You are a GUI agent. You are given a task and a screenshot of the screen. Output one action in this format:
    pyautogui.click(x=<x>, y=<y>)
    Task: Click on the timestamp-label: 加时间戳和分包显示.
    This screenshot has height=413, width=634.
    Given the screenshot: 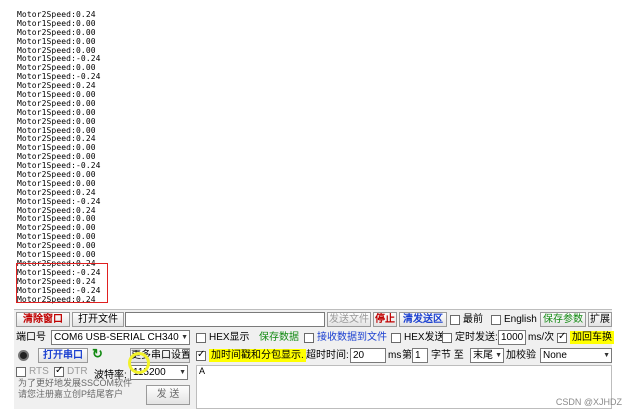 What is the action you would take?
    pyautogui.click(x=257, y=355)
    